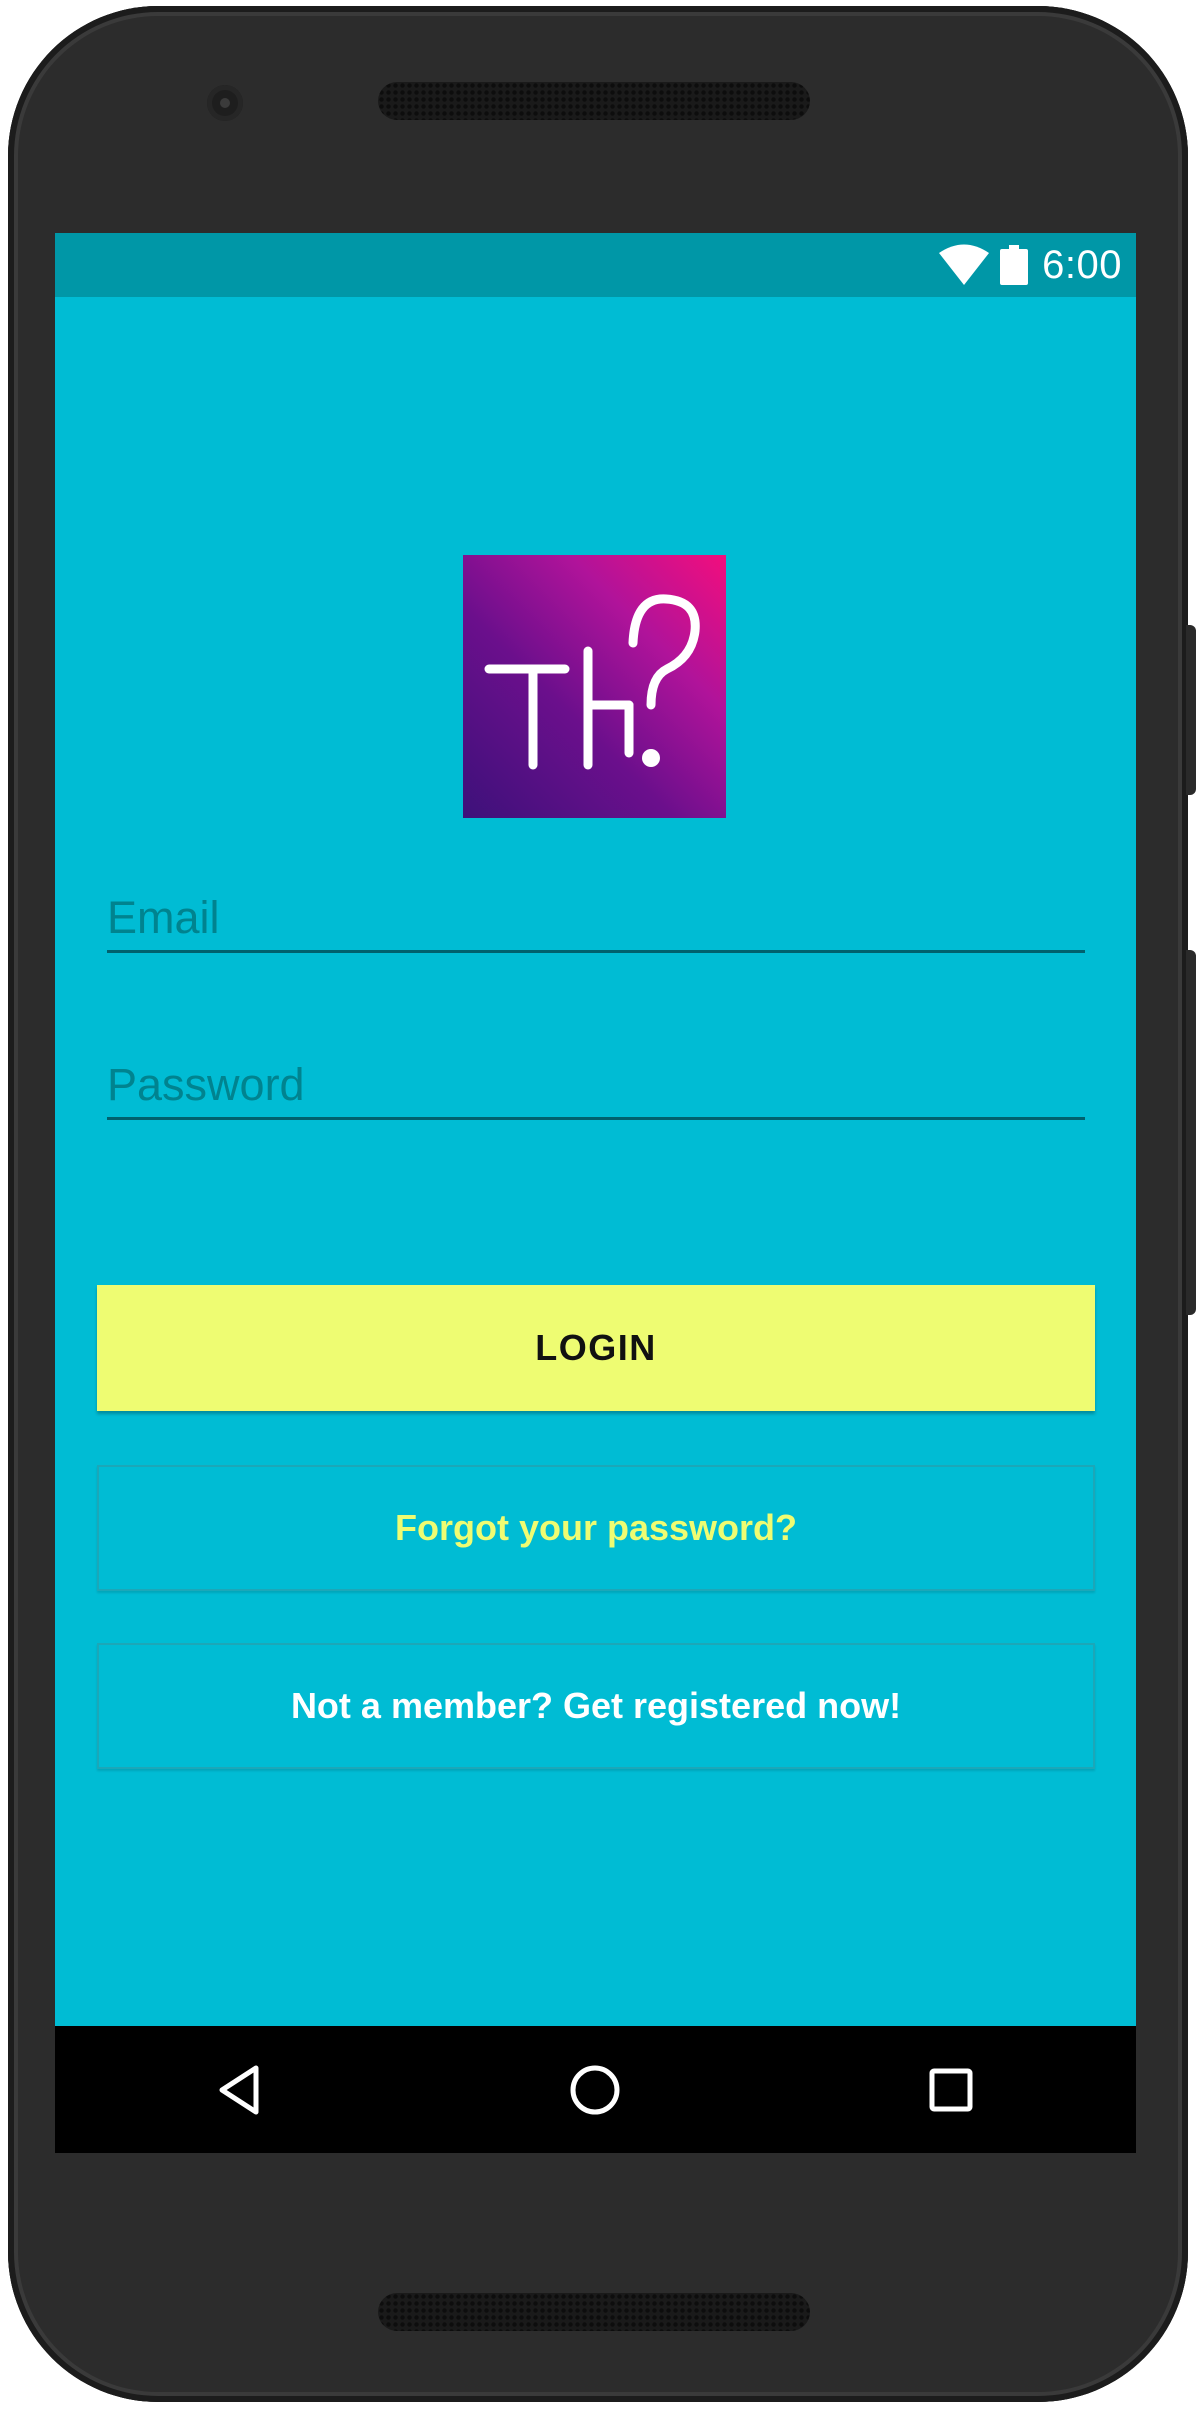  Describe the element at coordinates (592, 682) in the screenshot. I see `logo-th-question-mark` at that location.